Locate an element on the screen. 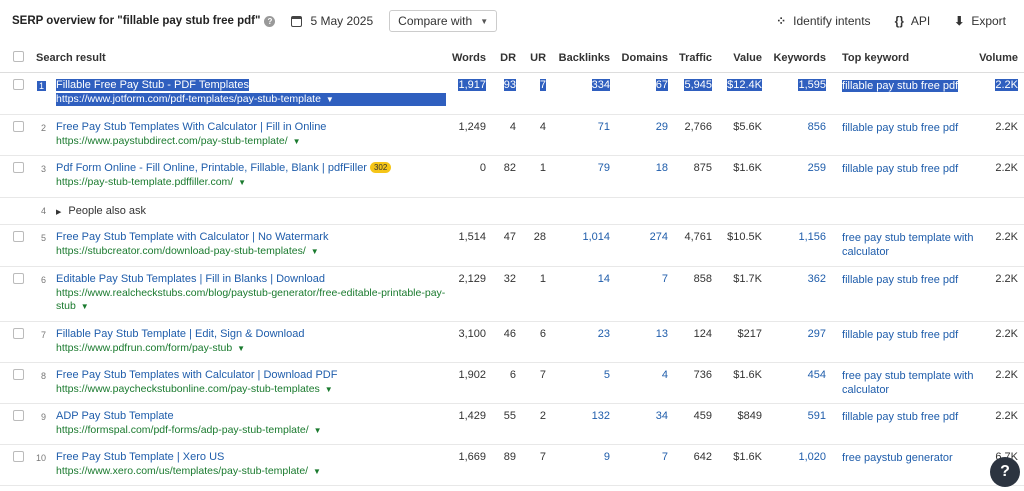 Image resolution: width=1024 pixels, height=491 pixels. col-dr: DR is located at coordinates (507, 58).